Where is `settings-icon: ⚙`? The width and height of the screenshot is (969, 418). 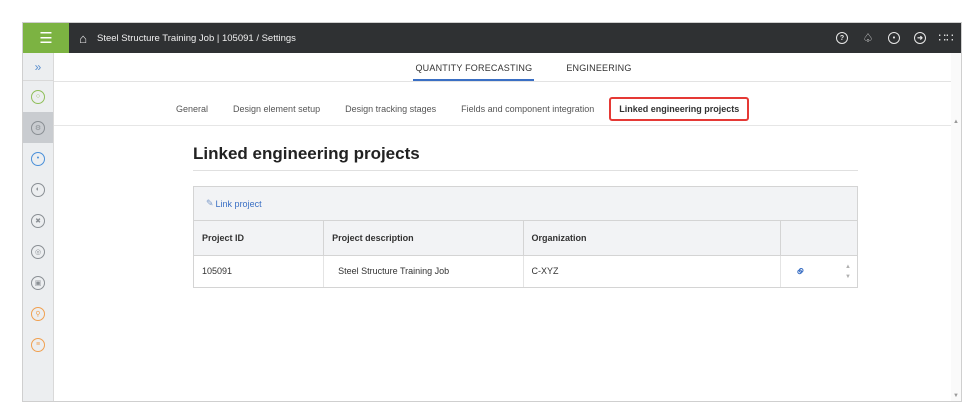 settings-icon: ⚙ is located at coordinates (38, 127).